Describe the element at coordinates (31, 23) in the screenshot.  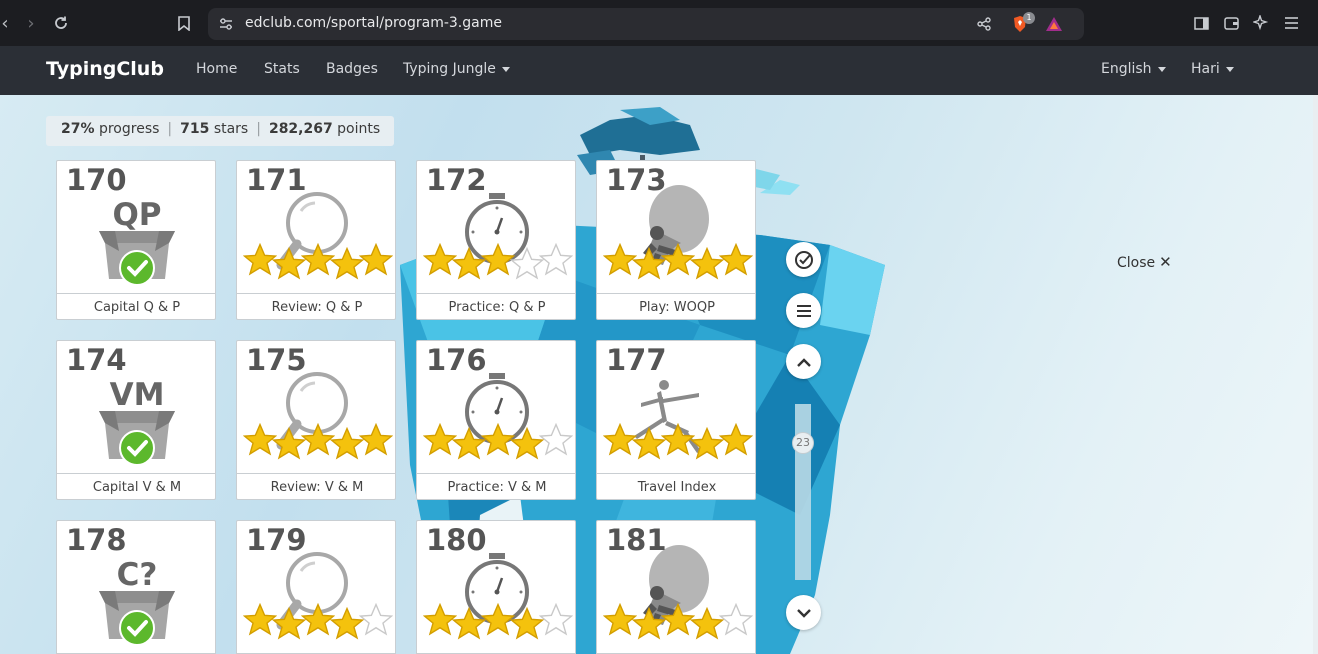
I see `forward-icon: ›` at that location.